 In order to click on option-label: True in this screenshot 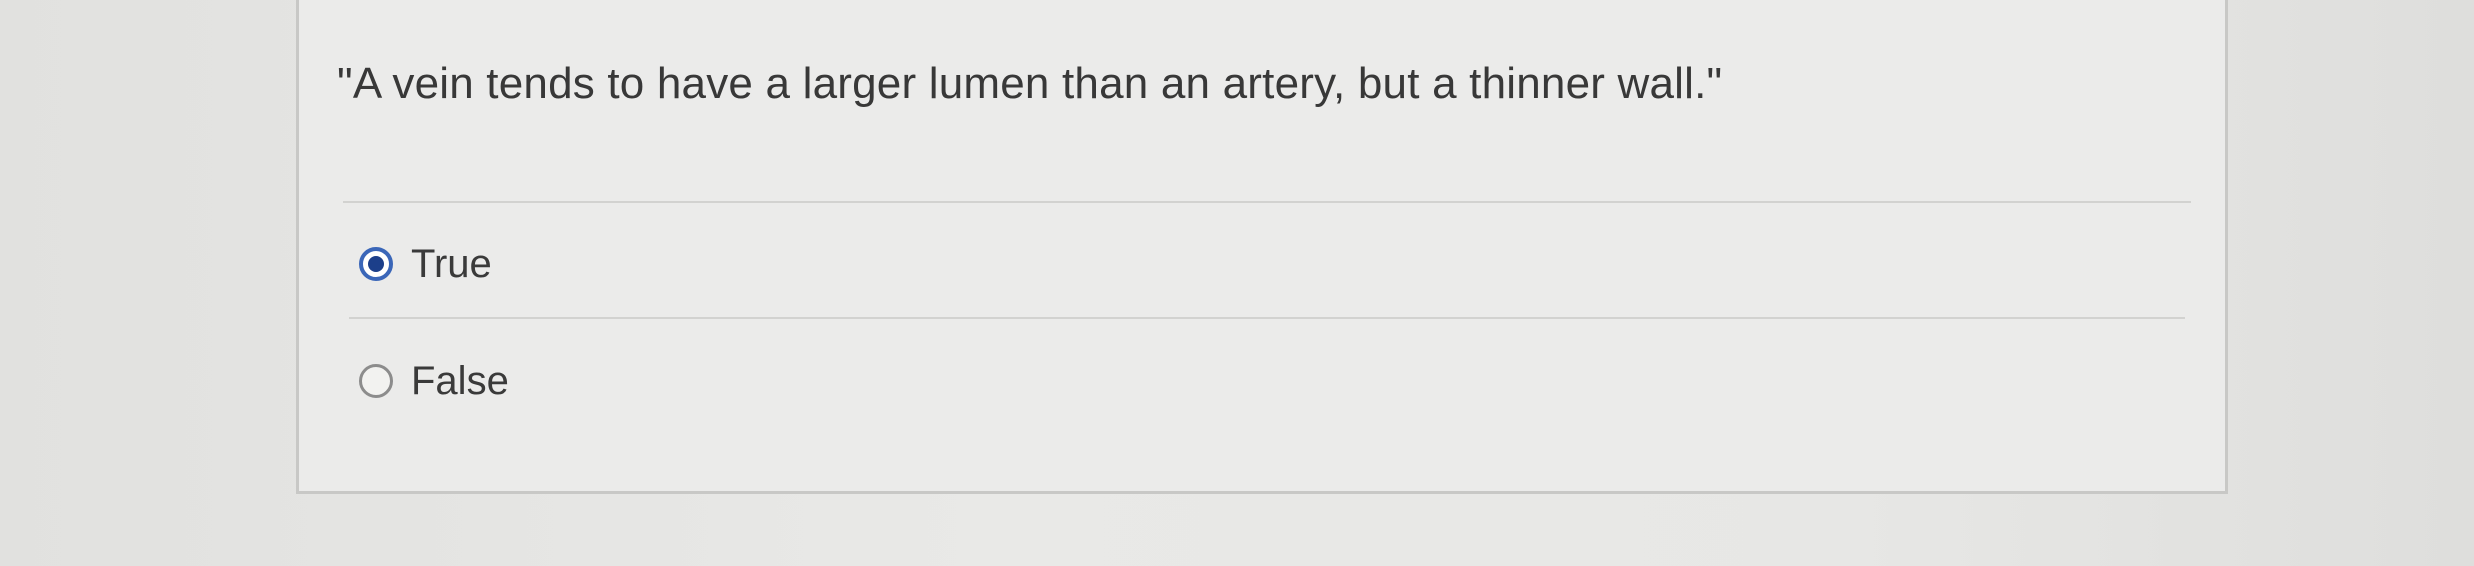, I will do `click(451, 263)`.